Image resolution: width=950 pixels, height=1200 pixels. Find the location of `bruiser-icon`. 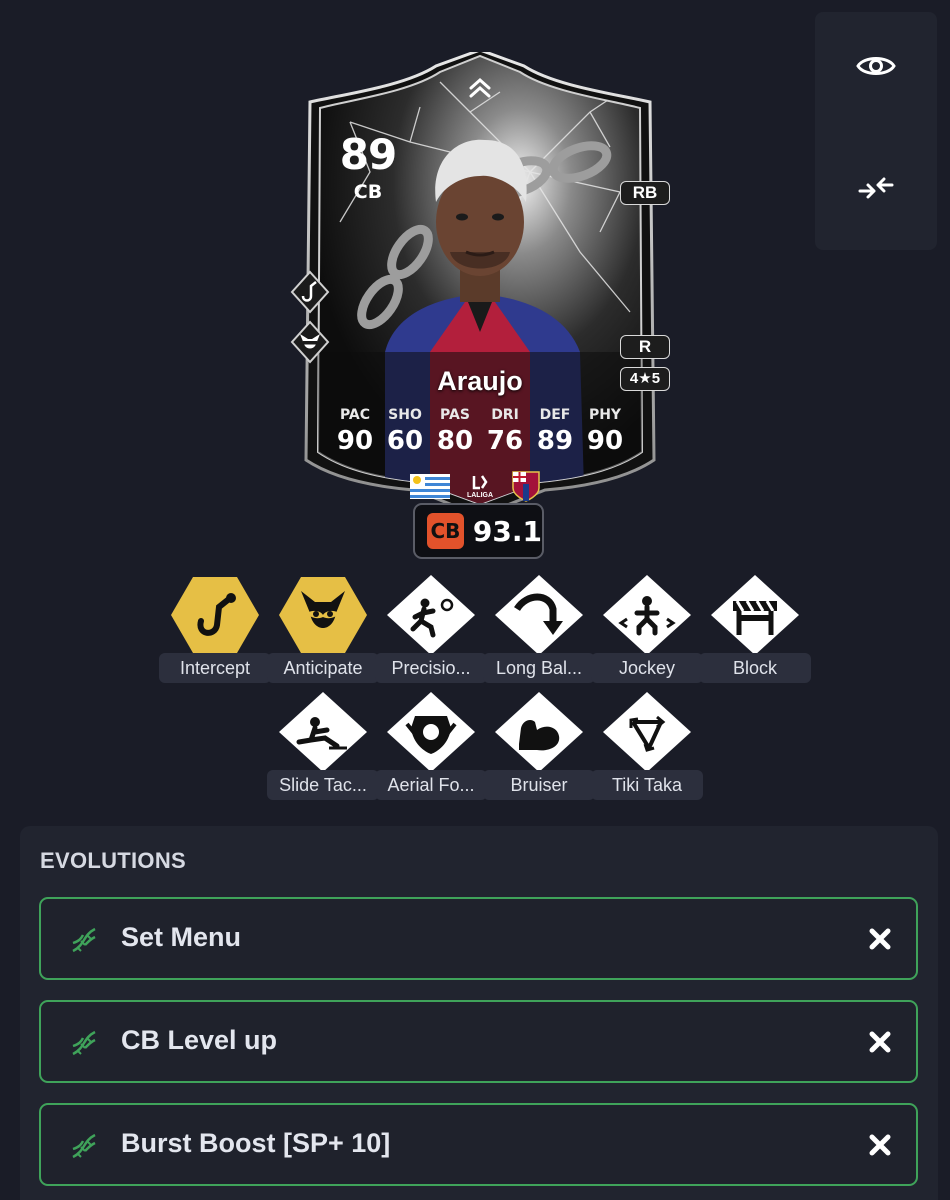

bruiser-icon is located at coordinates (539, 732).